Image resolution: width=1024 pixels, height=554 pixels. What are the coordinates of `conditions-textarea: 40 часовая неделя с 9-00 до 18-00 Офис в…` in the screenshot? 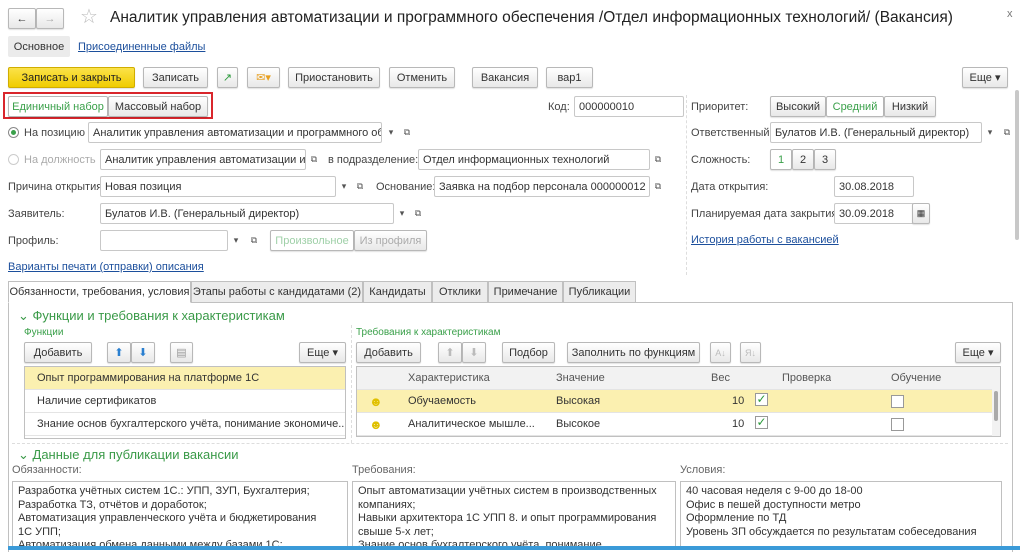 It's located at (841, 514).